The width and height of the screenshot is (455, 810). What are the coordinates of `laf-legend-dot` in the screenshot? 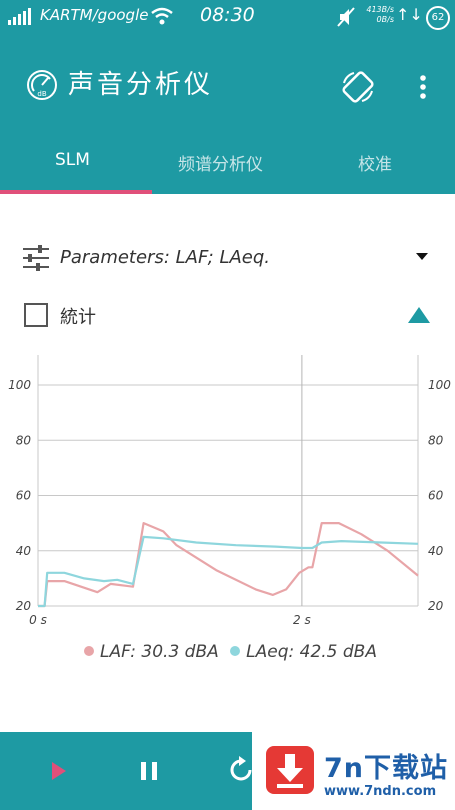 It's located at (89, 651).